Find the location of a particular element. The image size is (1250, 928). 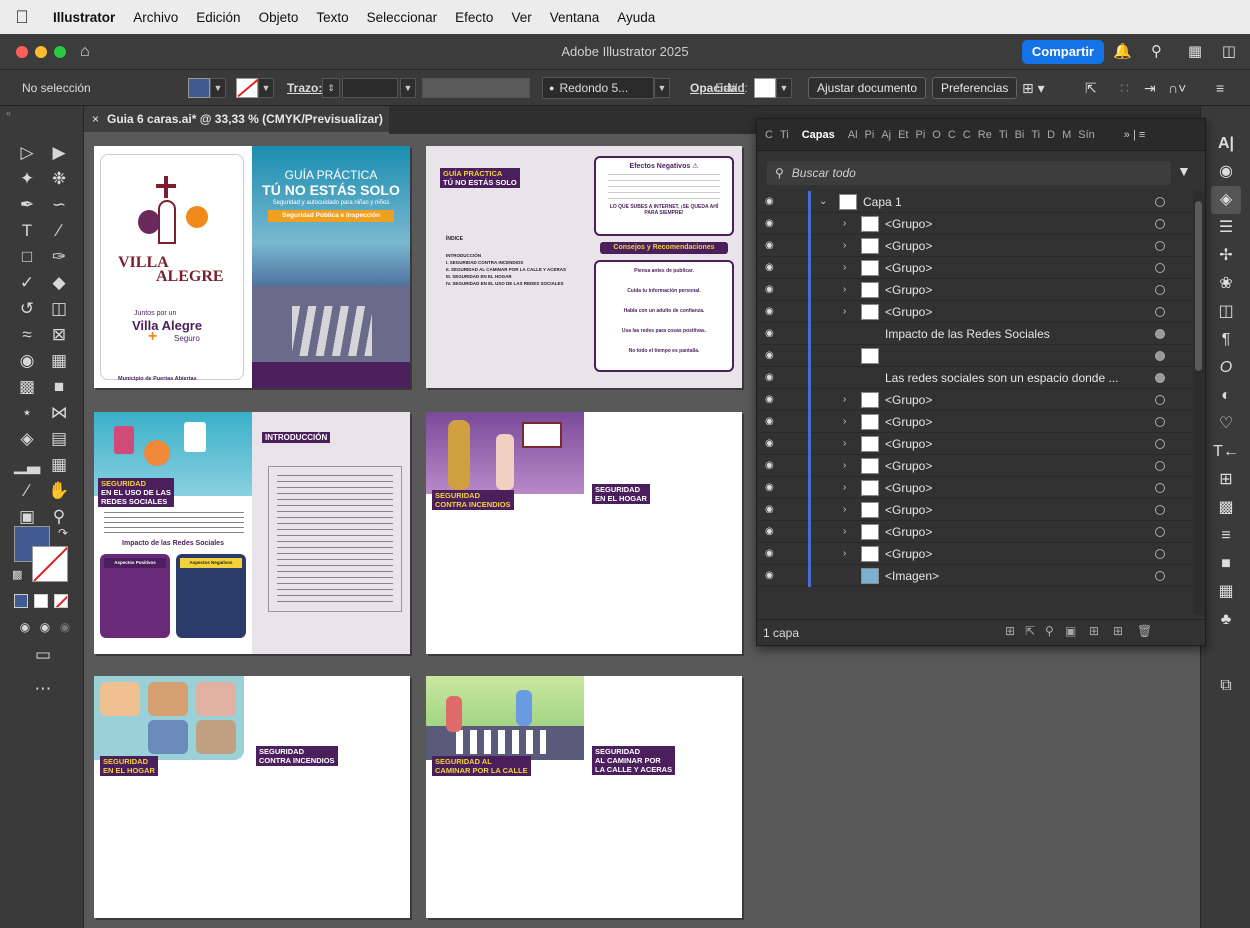

bell-icon: 🔔 is located at coordinates (1122, 51).